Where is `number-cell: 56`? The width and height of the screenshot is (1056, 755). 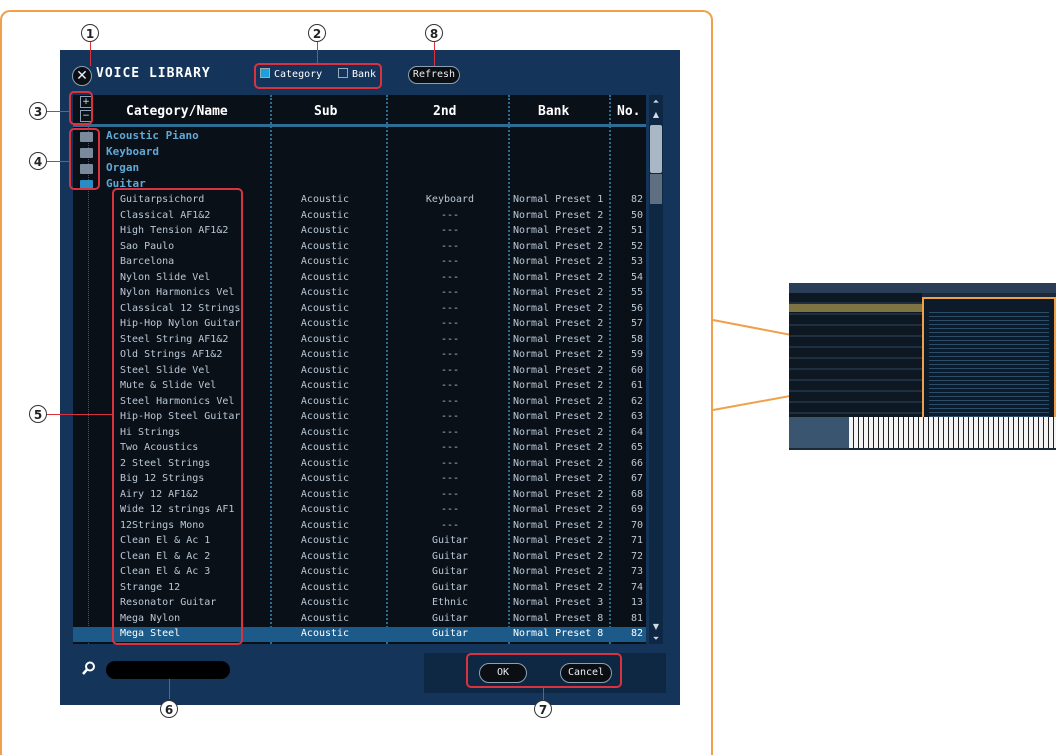 number-cell: 56 is located at coordinates (636, 308).